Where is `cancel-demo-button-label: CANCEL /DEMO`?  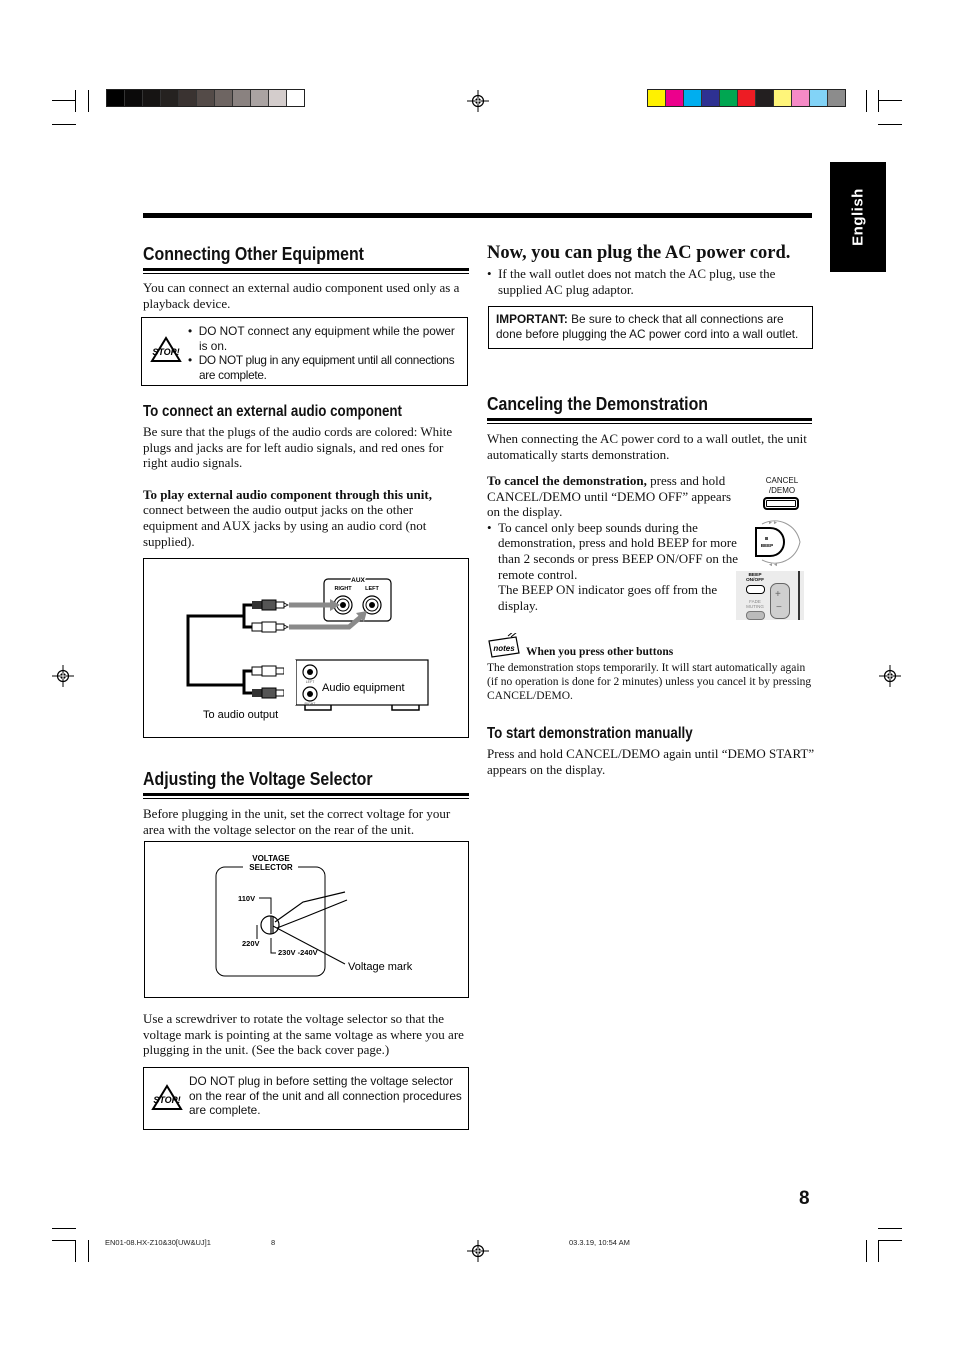 cancel-demo-button-label: CANCEL /DEMO is located at coordinates (782, 486).